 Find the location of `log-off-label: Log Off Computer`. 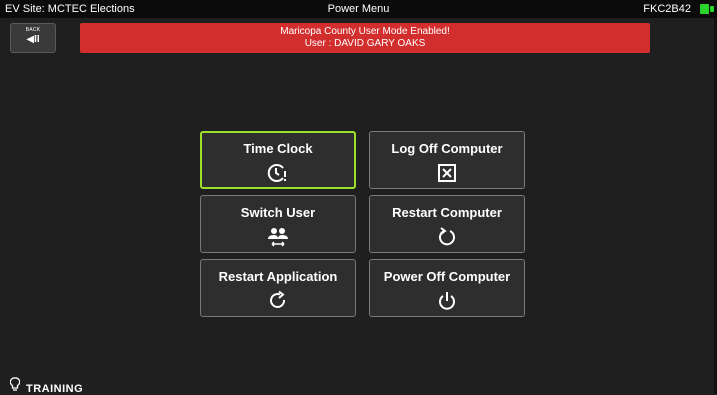

log-off-label: Log Off Computer is located at coordinates (447, 148).